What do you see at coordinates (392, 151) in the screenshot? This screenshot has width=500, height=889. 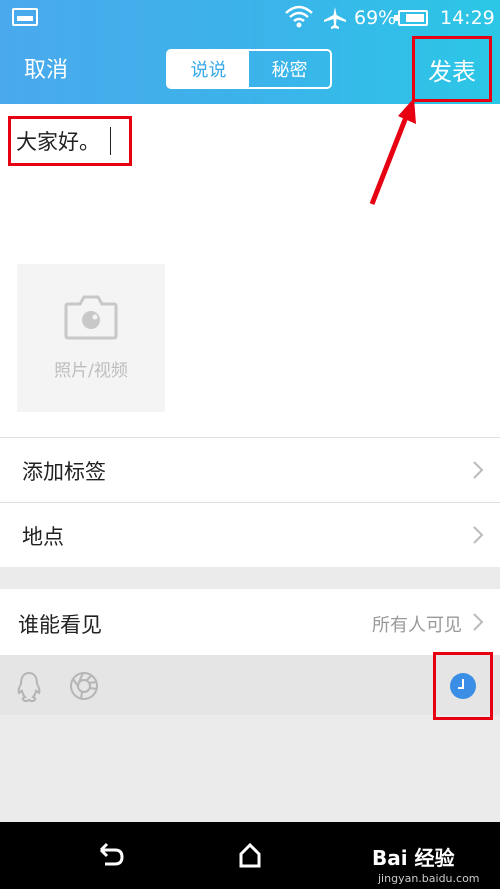 I see `annotation-arrow` at bounding box center [392, 151].